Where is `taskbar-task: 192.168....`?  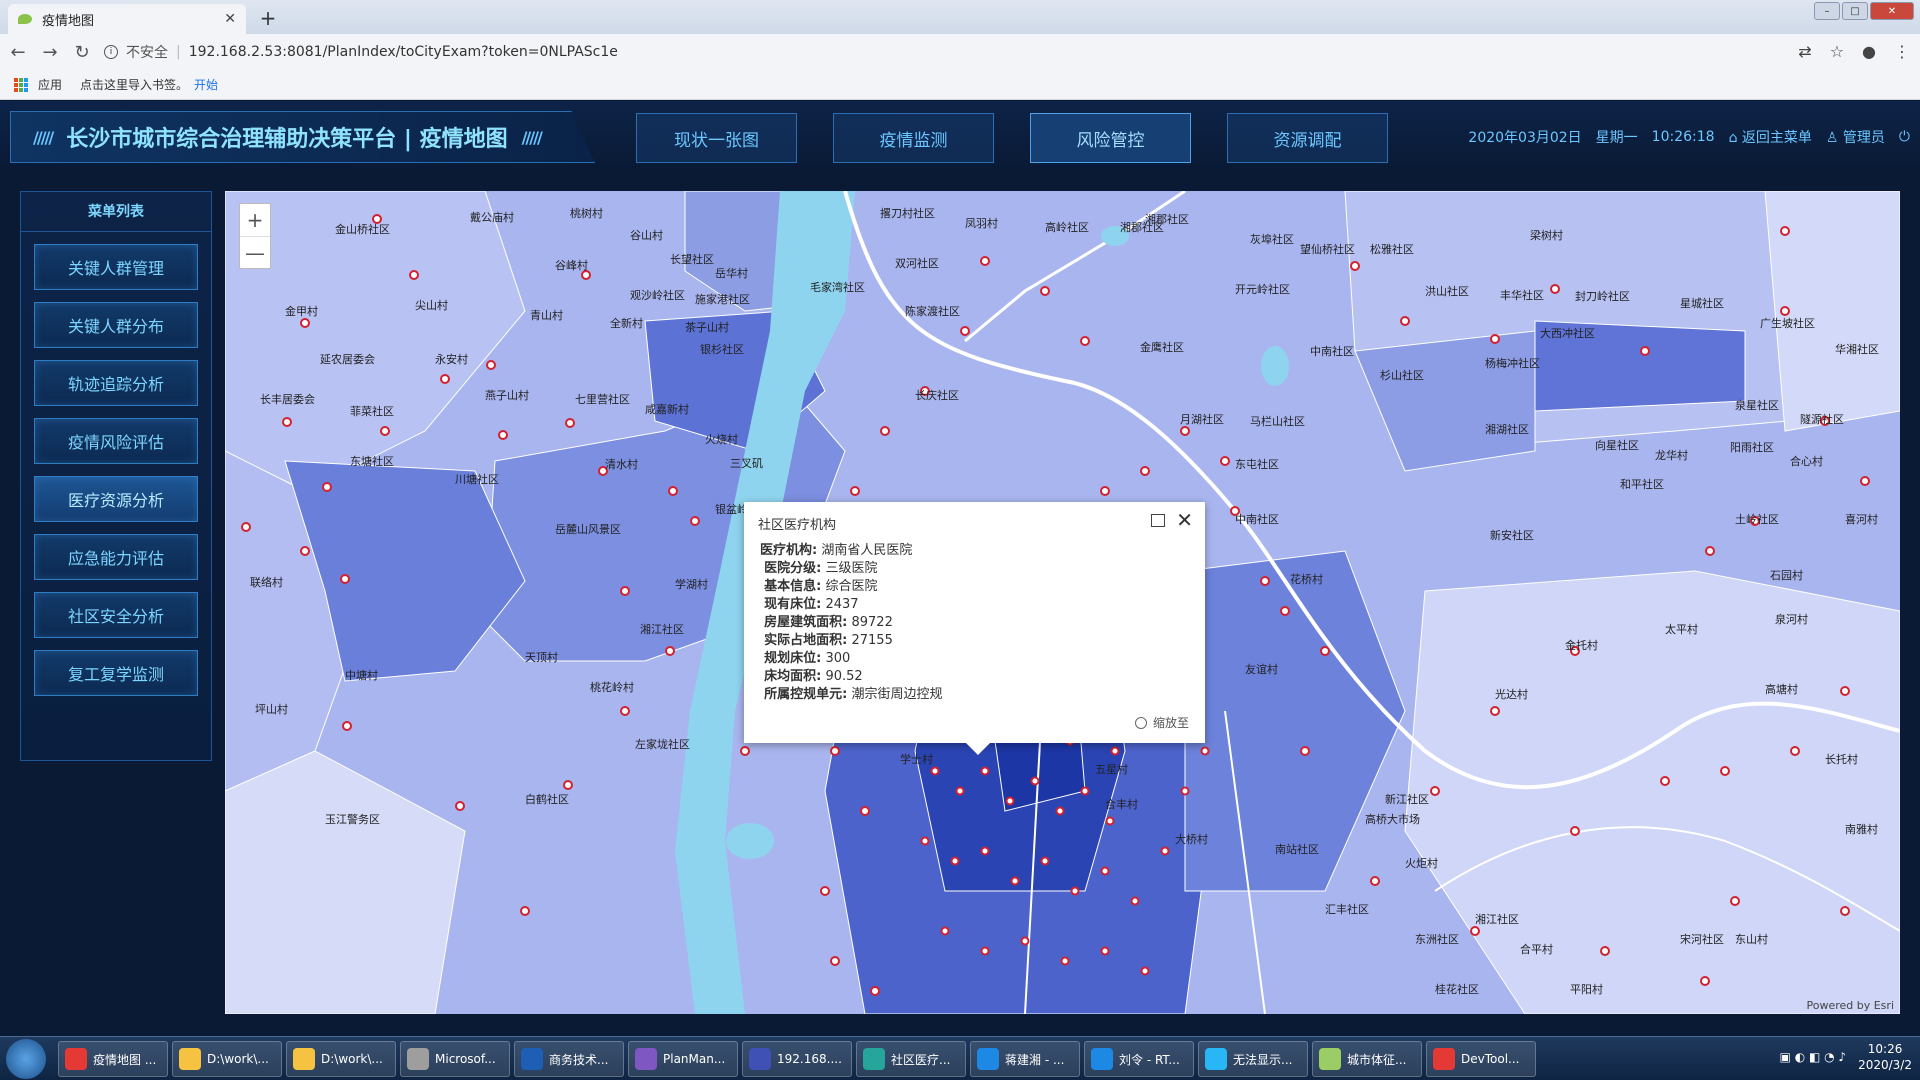 taskbar-task: 192.168.... is located at coordinates (797, 1059).